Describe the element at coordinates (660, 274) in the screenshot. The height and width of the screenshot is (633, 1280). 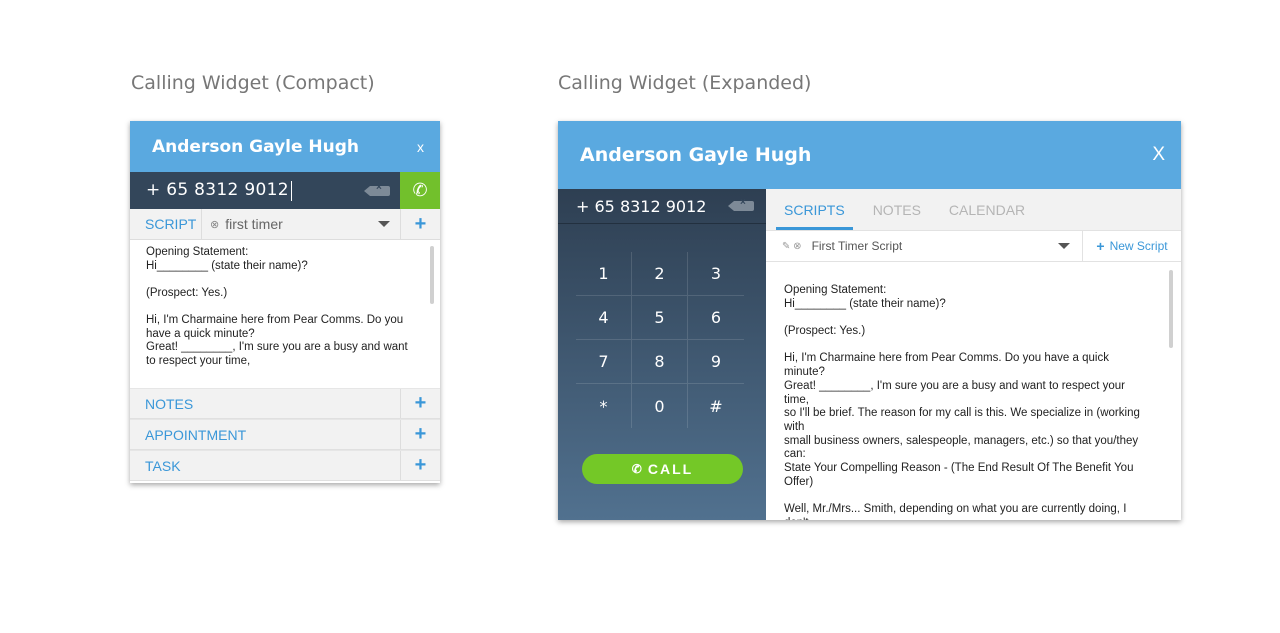
I see `key-2: 2` at that location.